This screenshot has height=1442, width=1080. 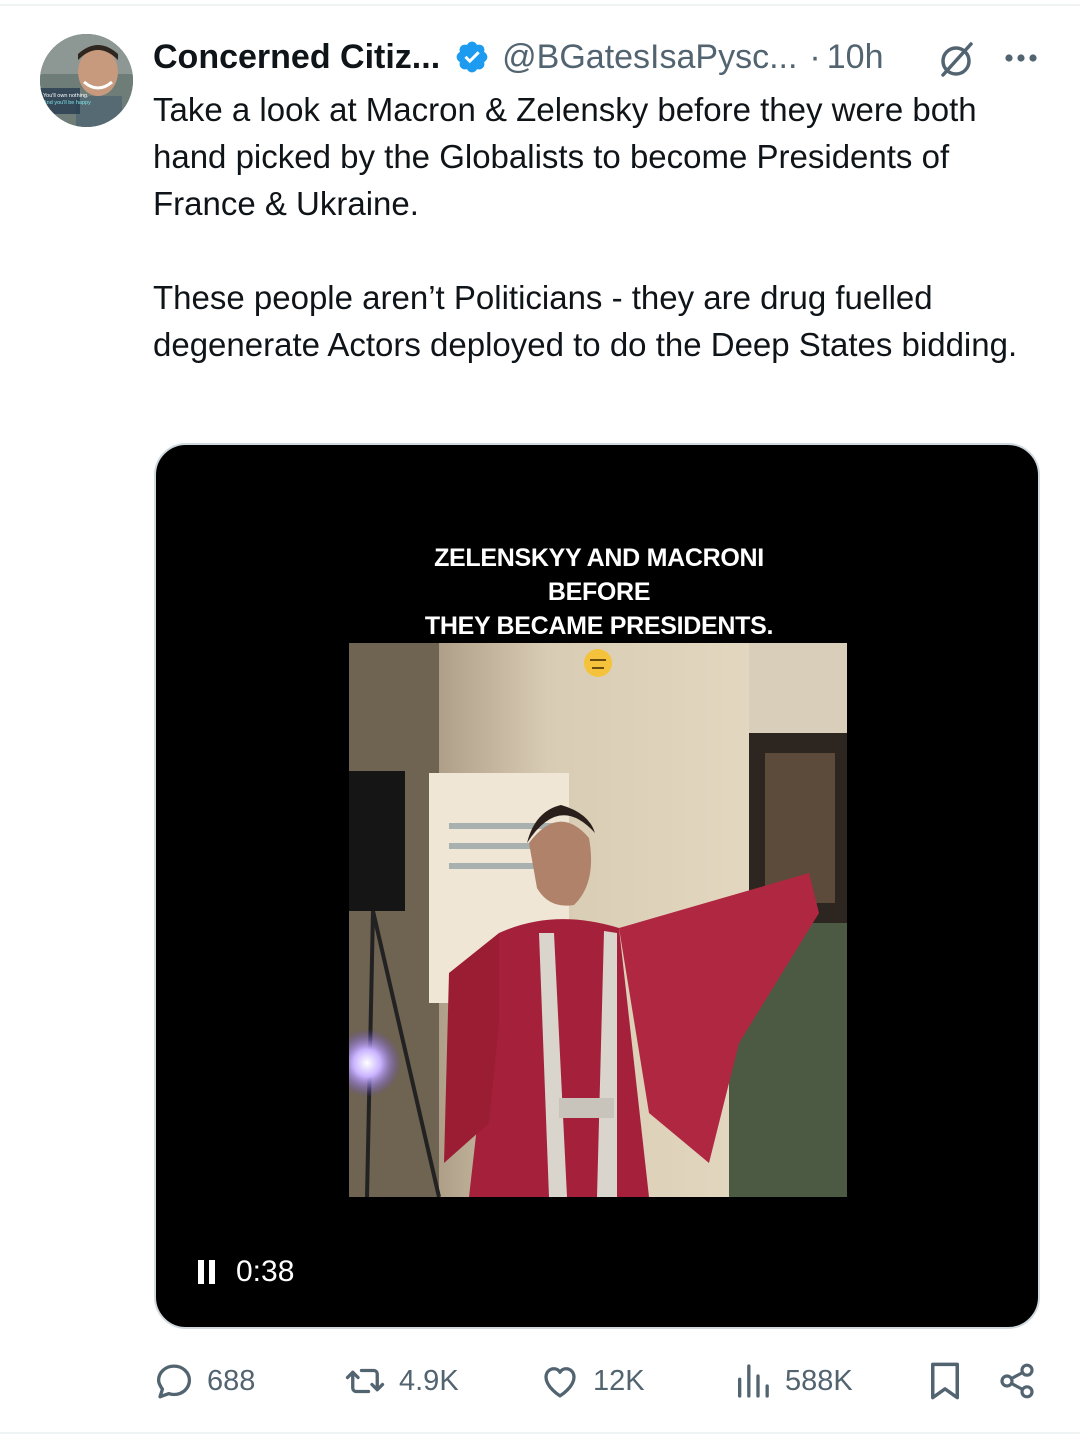 What do you see at coordinates (174, 1381) in the screenshot?
I see `reply-icon` at bounding box center [174, 1381].